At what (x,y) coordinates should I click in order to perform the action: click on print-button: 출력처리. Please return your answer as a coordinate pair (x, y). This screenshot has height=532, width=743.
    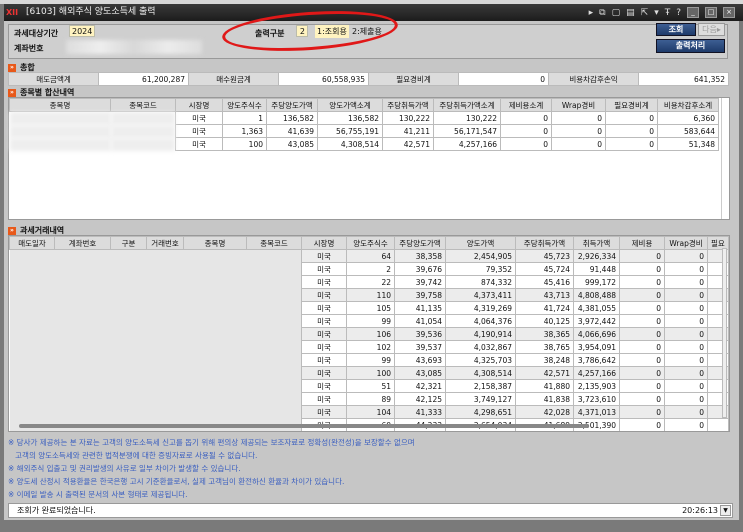
    Looking at the image, I should click on (690, 46).